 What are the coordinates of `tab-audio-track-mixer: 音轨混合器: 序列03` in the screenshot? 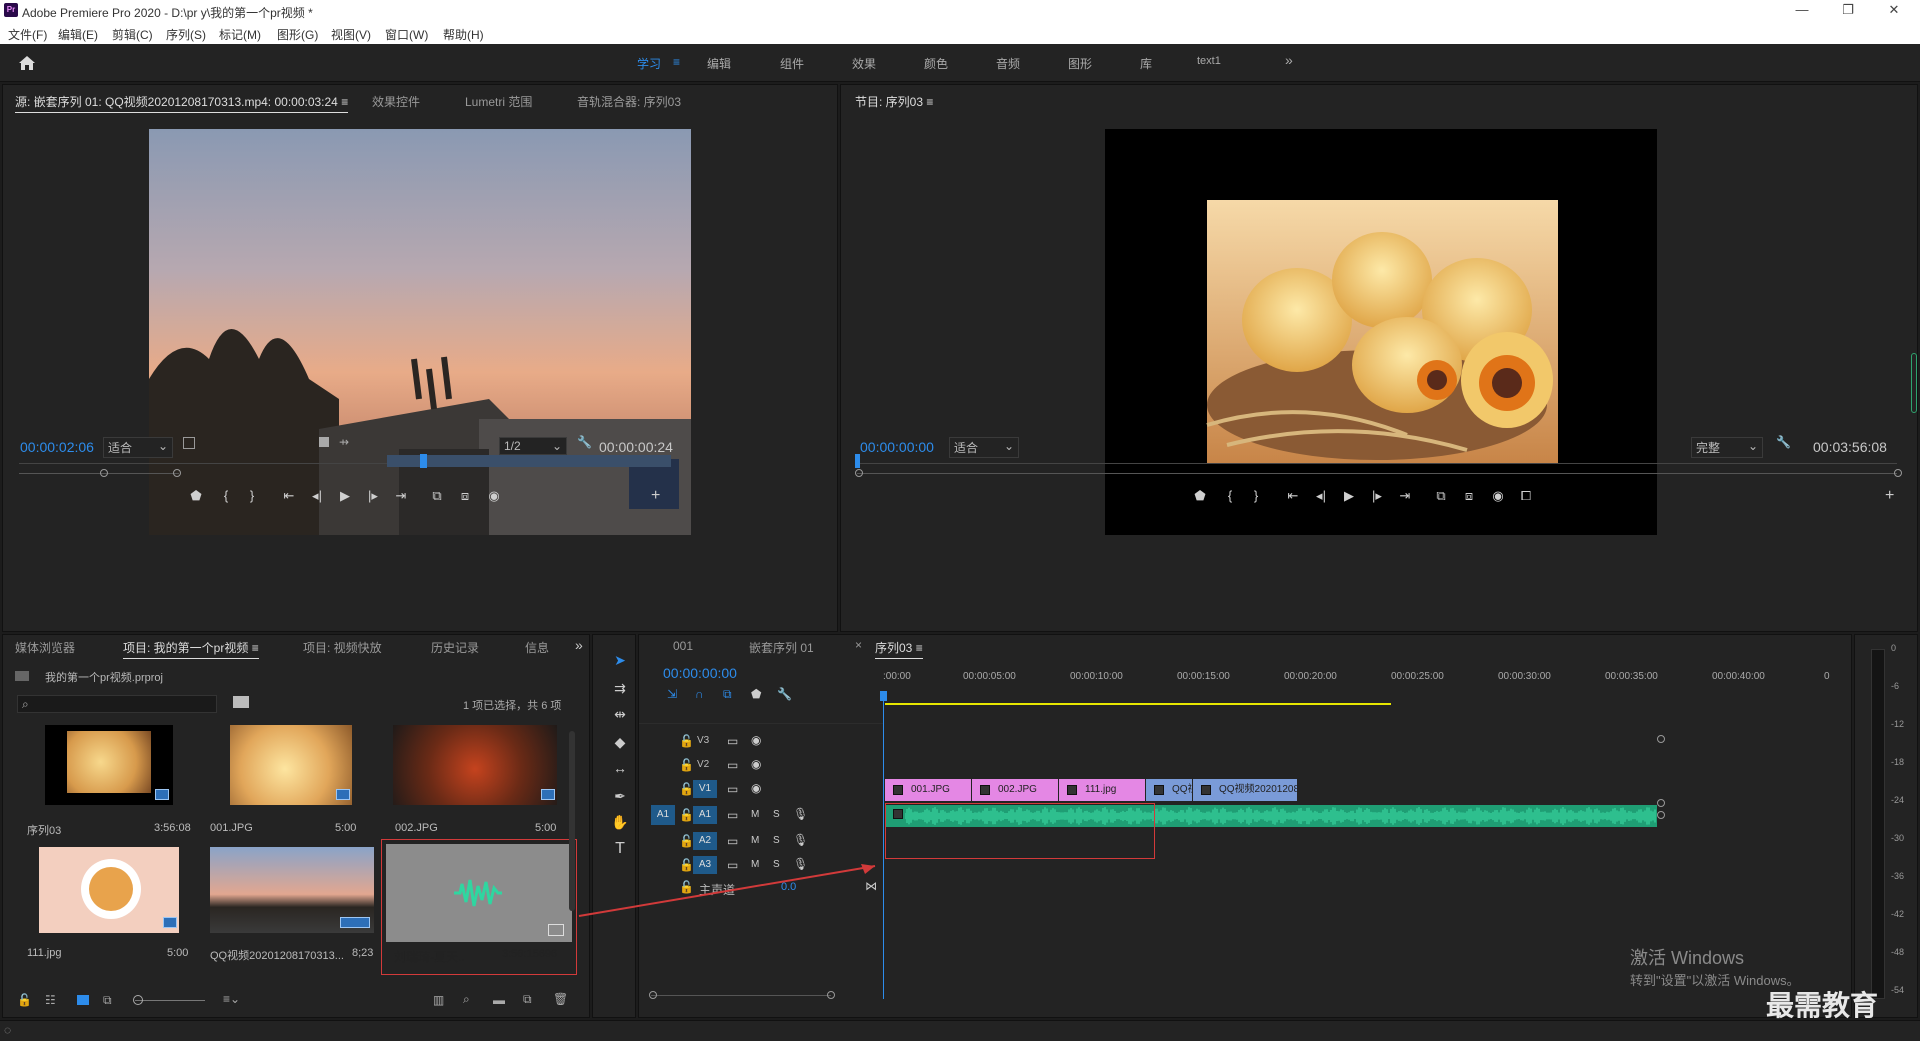 It's located at (629, 101).